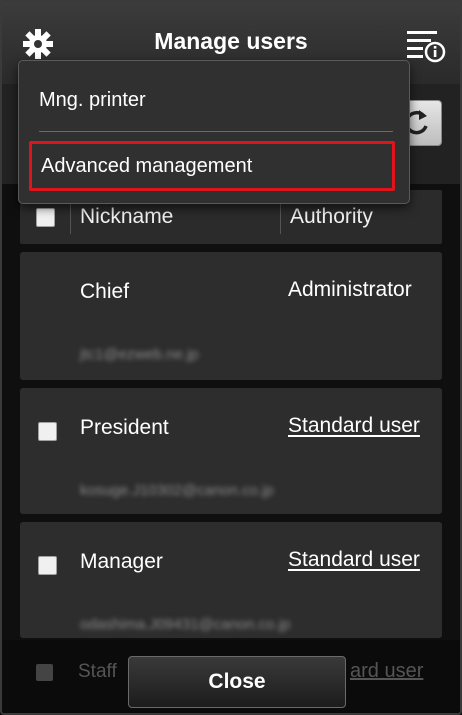 This screenshot has width=462, height=715. I want to click on close-button: Close, so click(237, 682).